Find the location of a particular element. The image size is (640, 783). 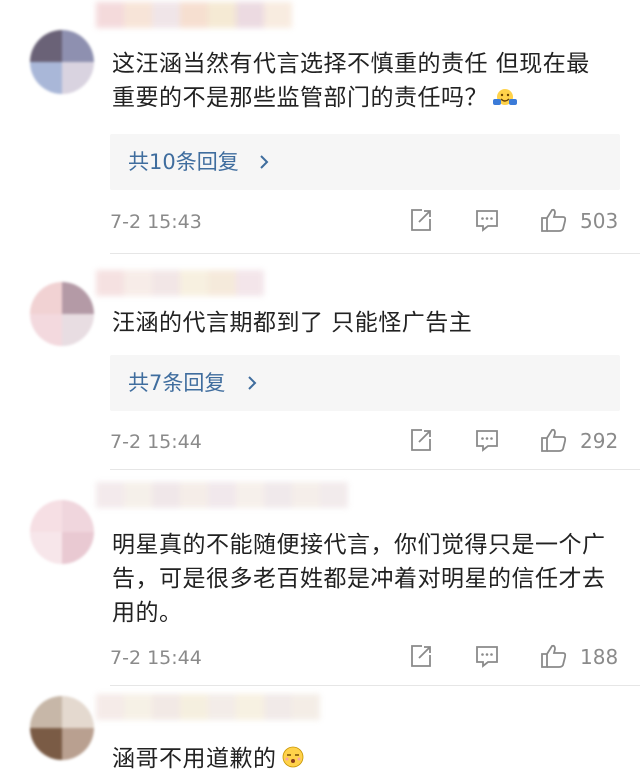

comment-item: 涵哥不用道歉的 is located at coordinates (320, 734).